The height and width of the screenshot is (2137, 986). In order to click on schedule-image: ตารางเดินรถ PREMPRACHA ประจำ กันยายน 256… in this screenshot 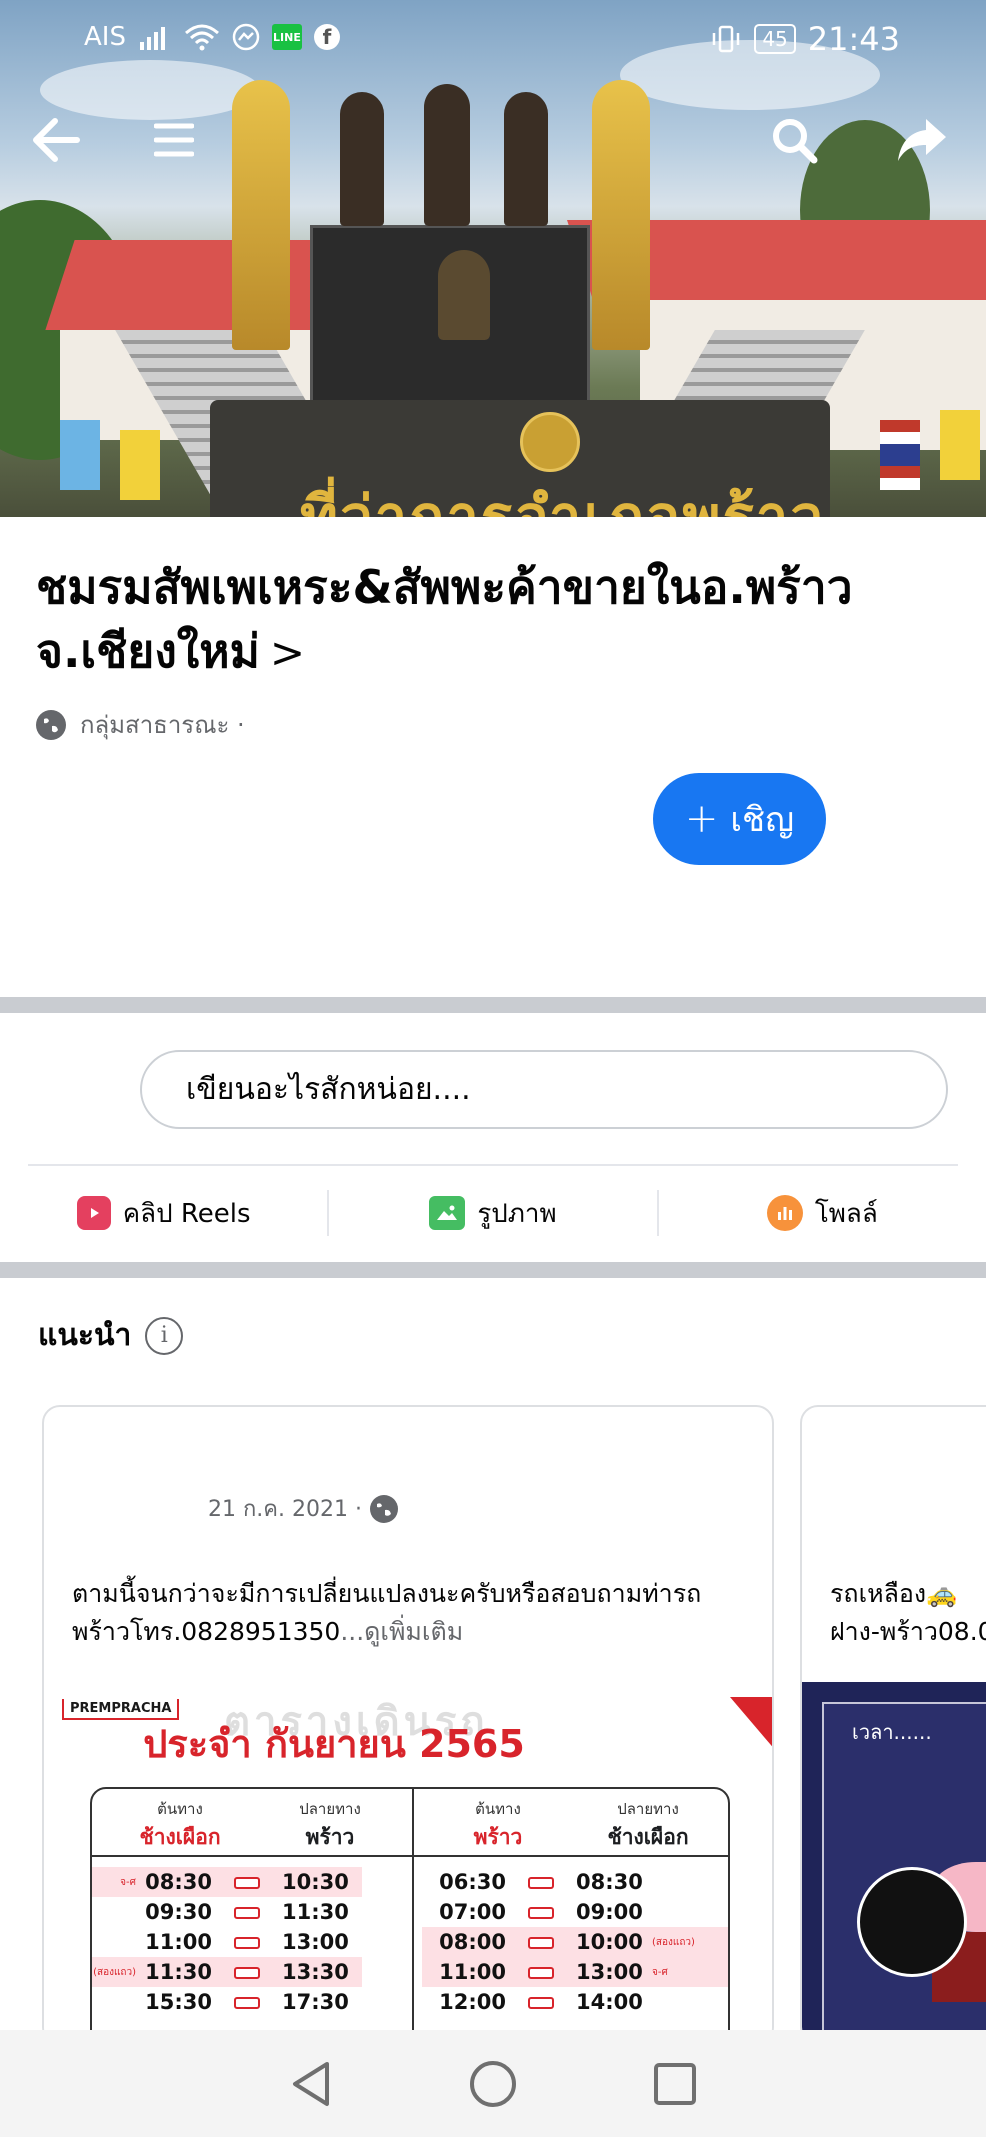, I will do `click(408, 1870)`.